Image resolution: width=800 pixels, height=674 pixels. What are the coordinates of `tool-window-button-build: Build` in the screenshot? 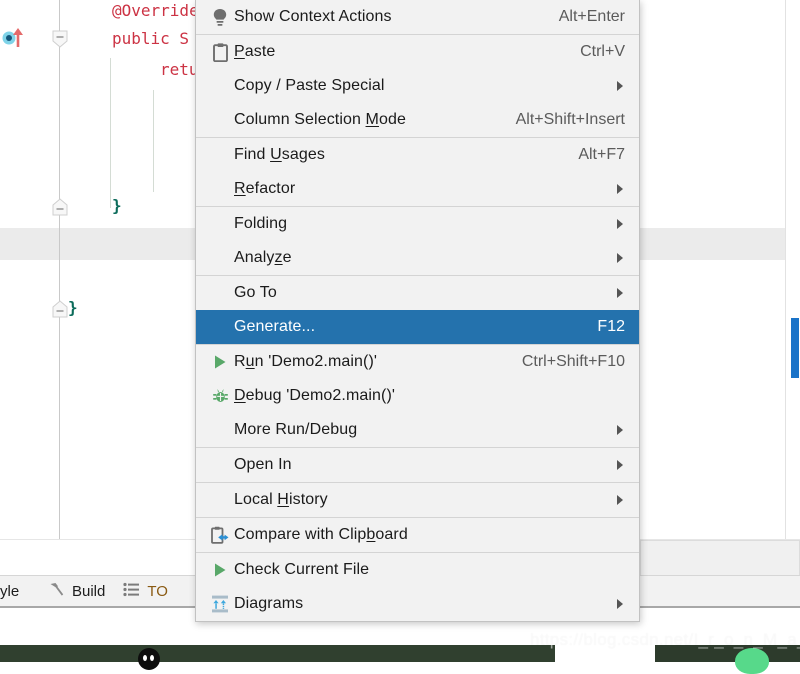 It's located at (76, 591).